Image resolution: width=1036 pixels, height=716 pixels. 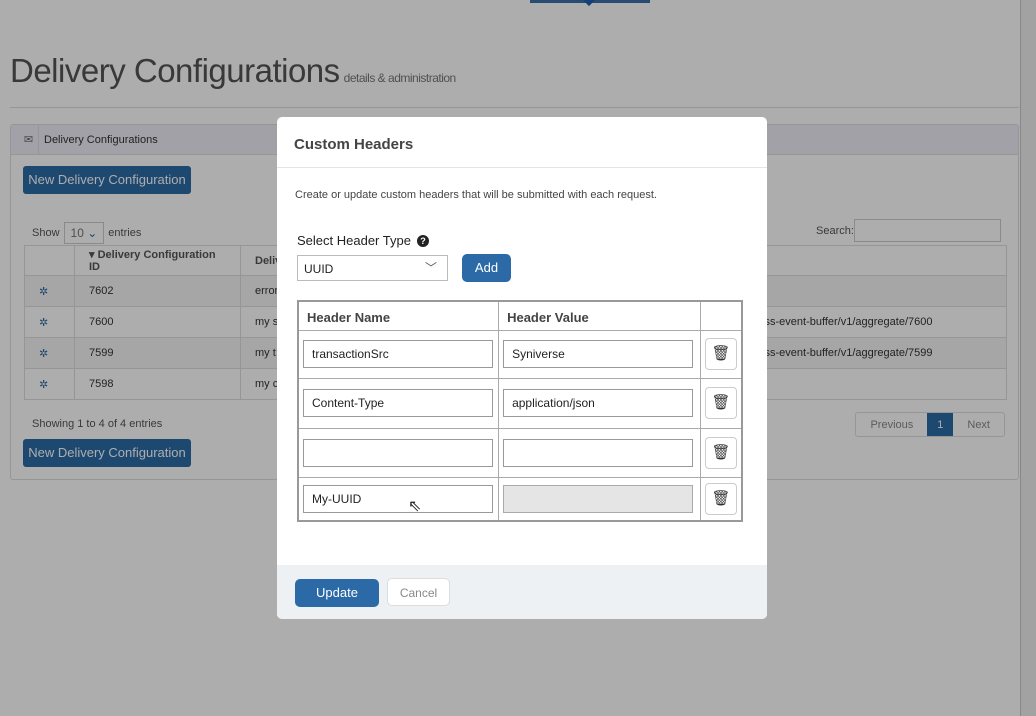 I want to click on header-row: My-UUID 🗑, so click(x=520, y=499).